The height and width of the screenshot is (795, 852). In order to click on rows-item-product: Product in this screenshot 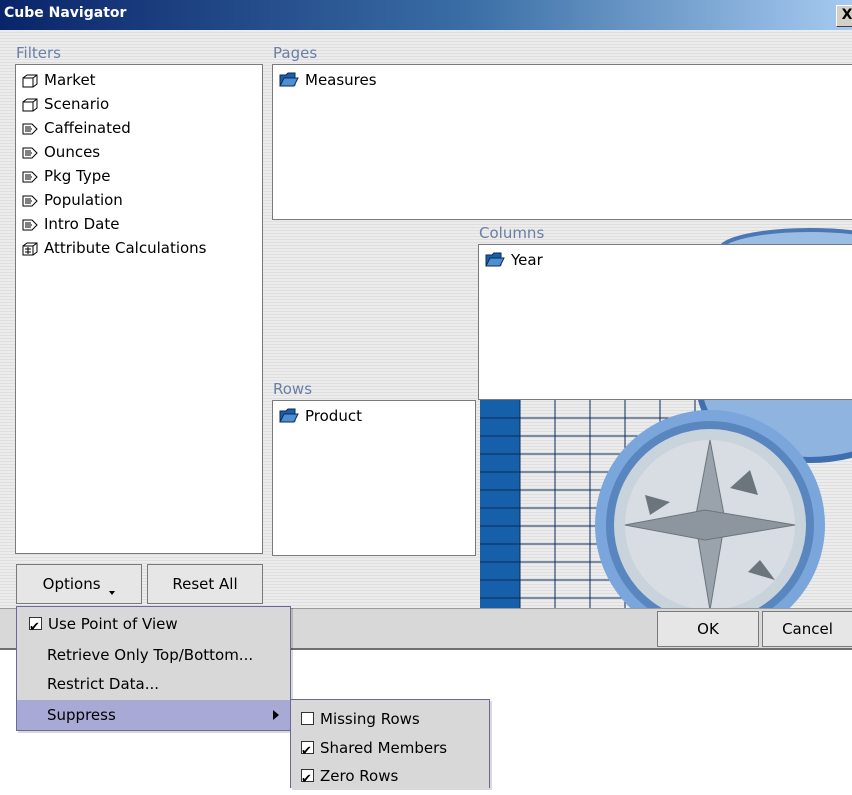, I will do `click(320, 416)`.